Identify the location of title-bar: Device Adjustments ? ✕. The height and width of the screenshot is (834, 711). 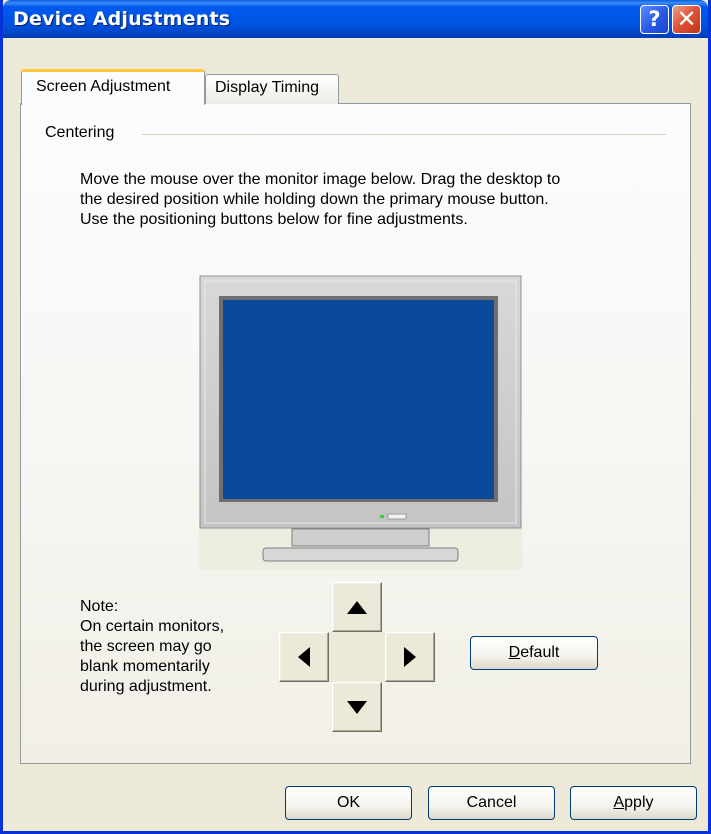
(355, 19).